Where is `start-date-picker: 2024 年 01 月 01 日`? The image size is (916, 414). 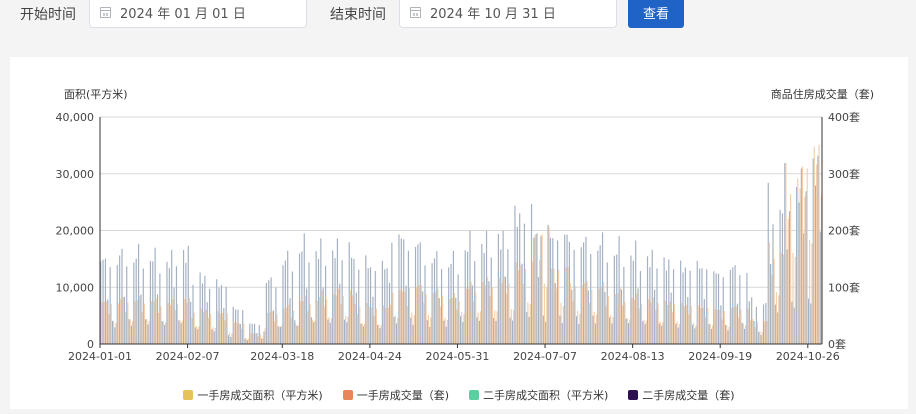 start-date-picker: 2024 年 01 月 01 日 is located at coordinates (198, 14).